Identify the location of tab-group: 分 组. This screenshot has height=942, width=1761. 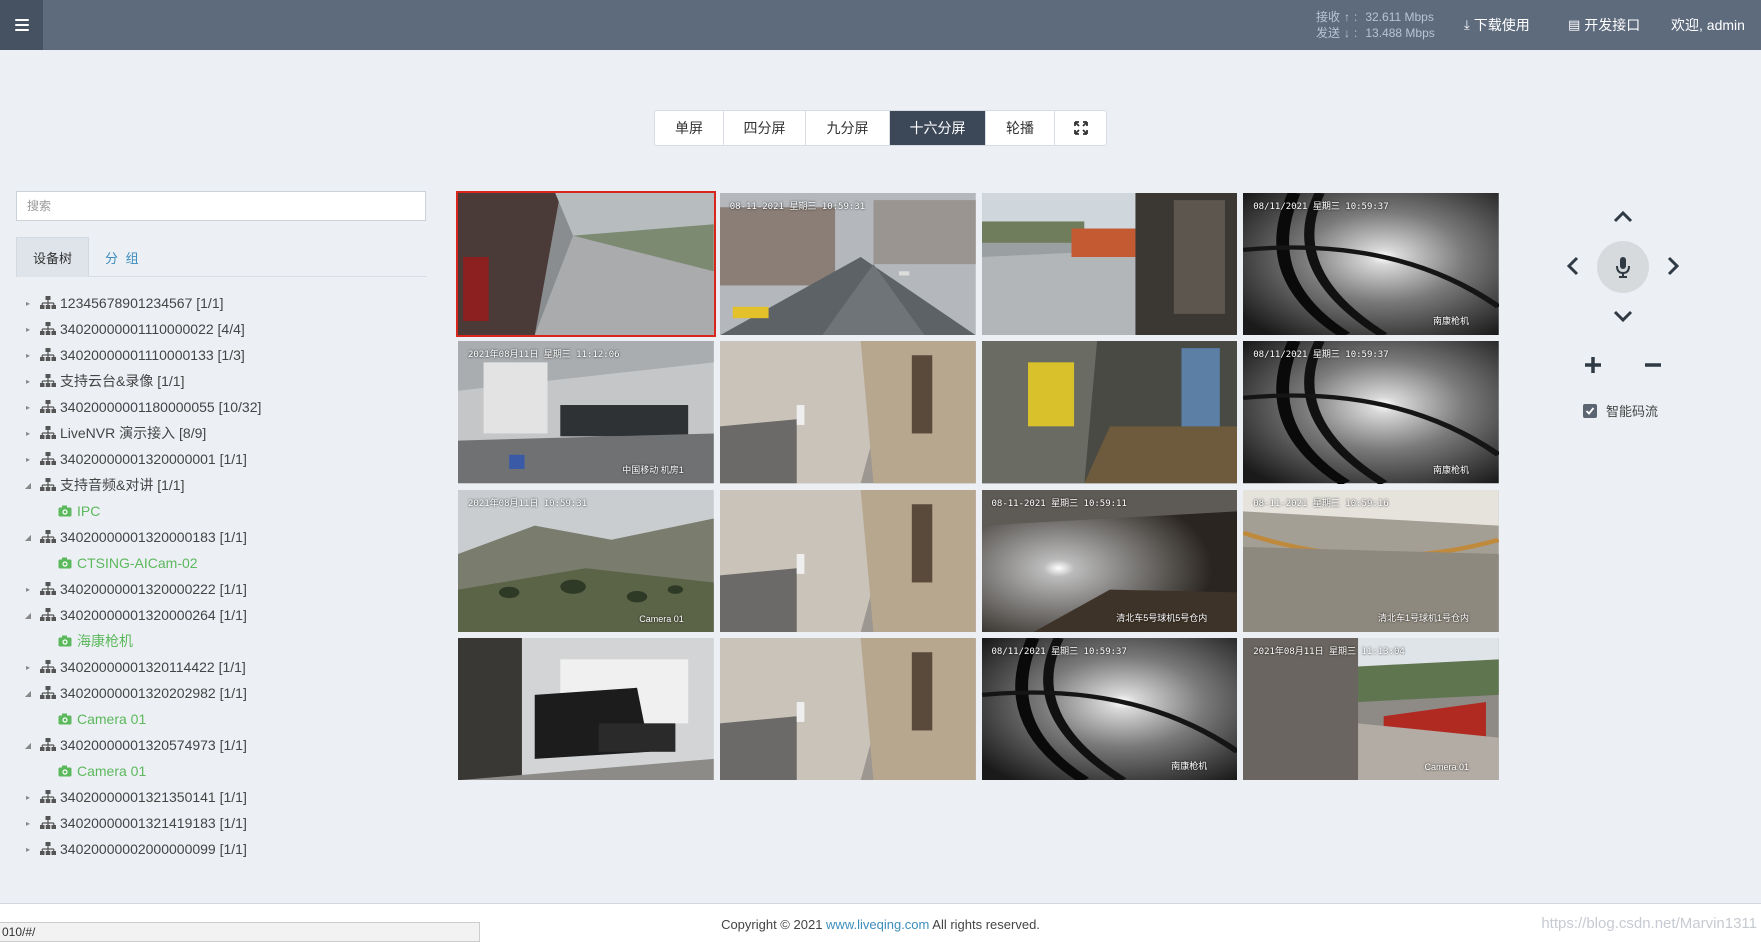
(123, 257).